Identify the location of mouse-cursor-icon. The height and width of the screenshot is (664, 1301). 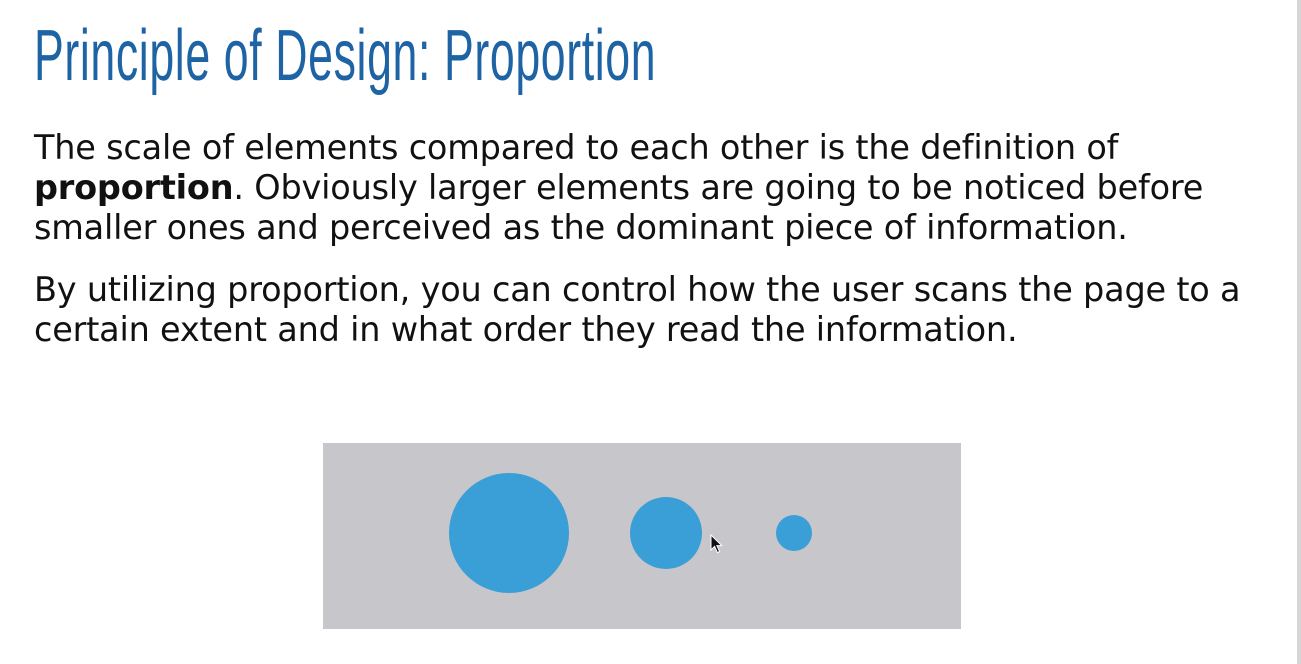
(717, 543).